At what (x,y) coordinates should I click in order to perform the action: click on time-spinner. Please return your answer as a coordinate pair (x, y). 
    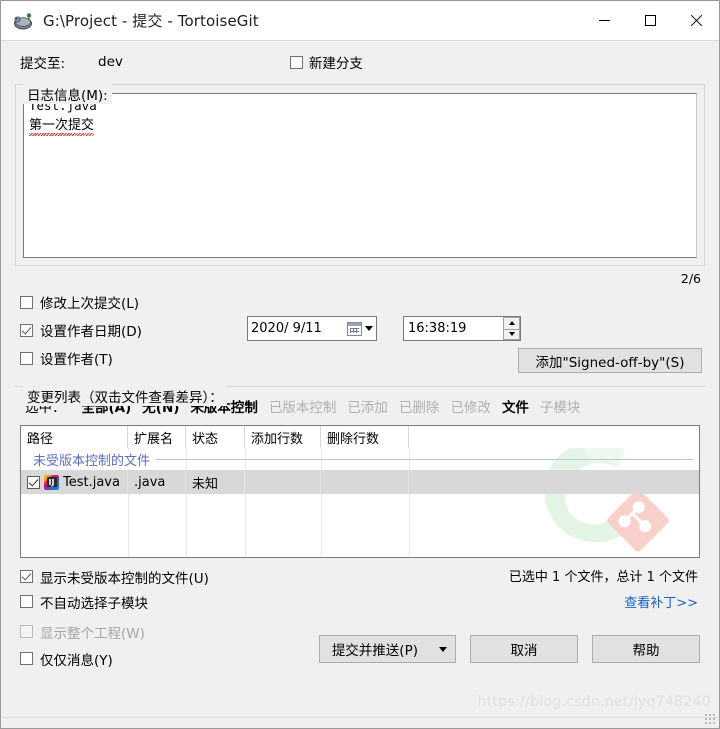
    Looking at the image, I should click on (511, 328).